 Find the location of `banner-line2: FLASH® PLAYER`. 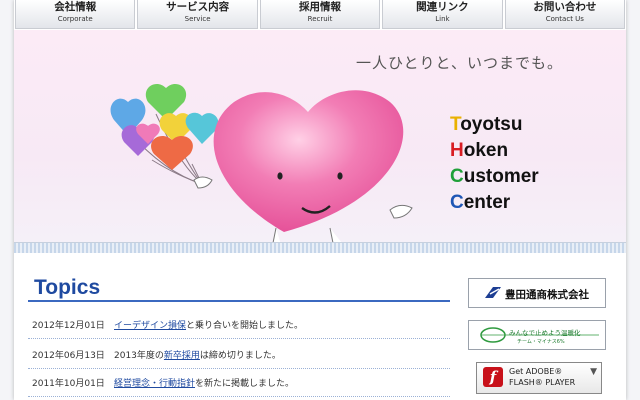

banner-line2: FLASH® PLAYER is located at coordinates (542, 382).